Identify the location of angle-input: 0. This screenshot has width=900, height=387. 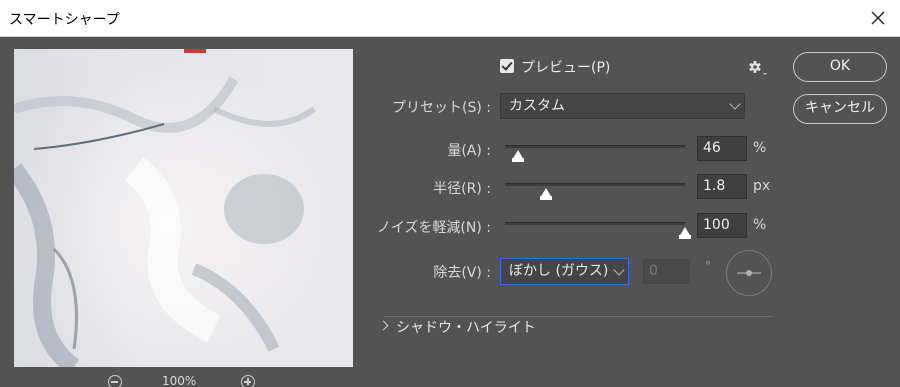
(666, 271).